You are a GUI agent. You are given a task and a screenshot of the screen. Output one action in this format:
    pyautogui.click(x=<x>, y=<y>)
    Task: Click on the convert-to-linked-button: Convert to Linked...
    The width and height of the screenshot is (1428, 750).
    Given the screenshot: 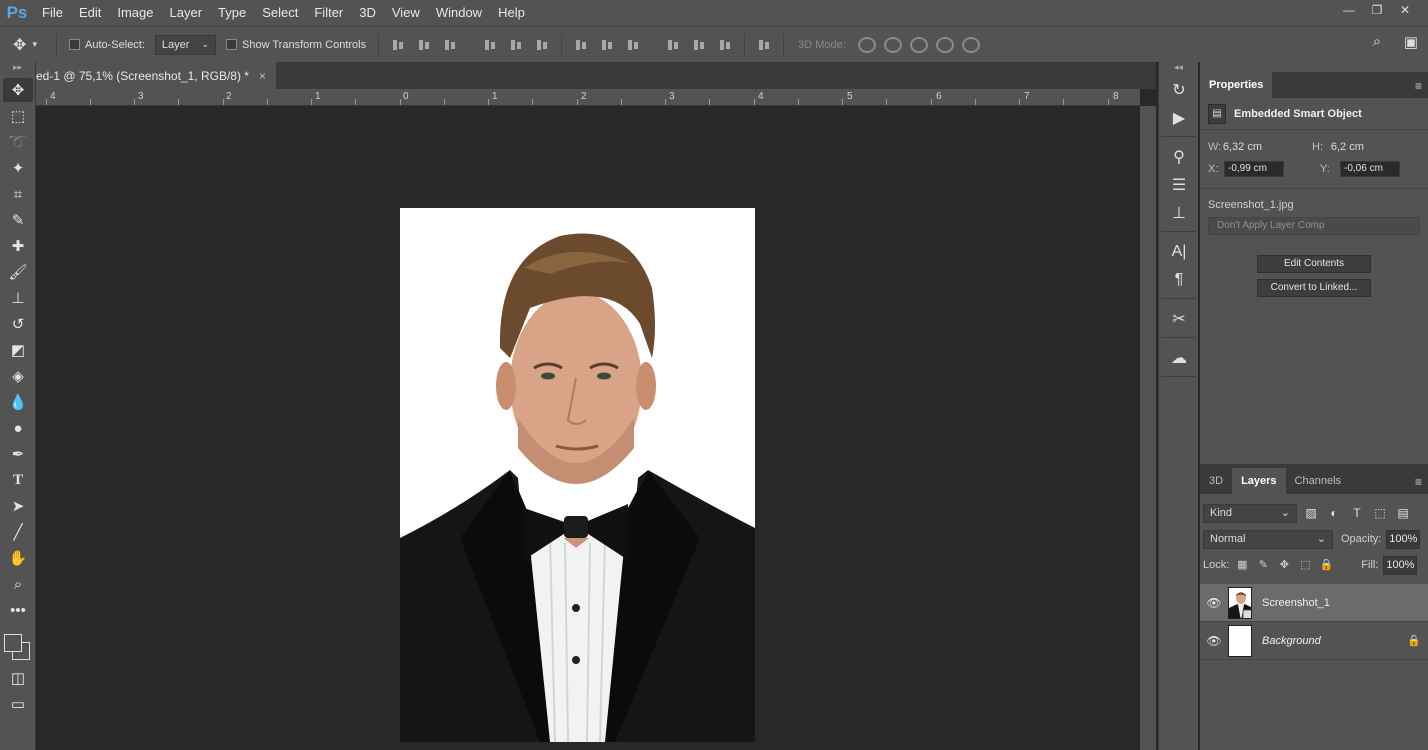 What is the action you would take?
    pyautogui.click(x=1314, y=288)
    